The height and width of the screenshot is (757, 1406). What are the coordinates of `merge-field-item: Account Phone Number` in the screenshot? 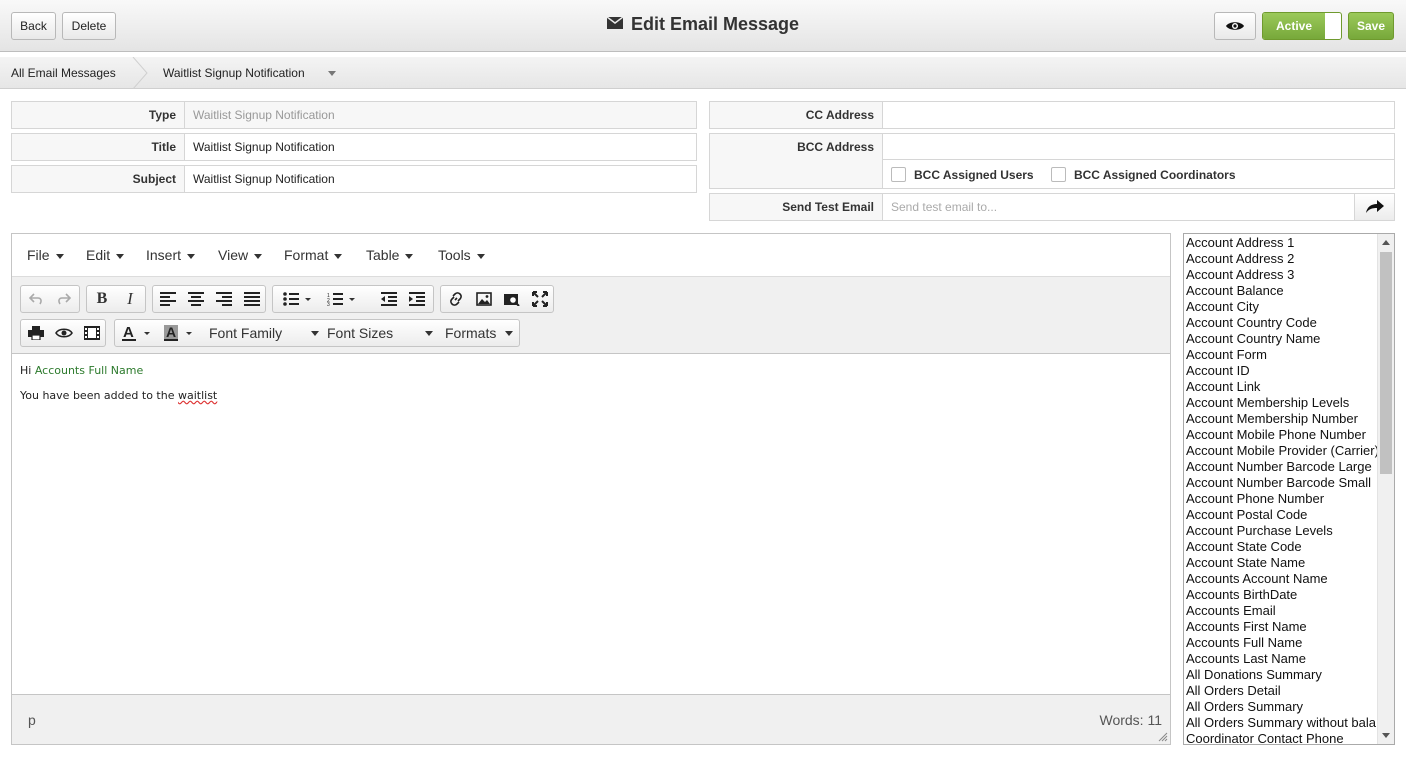 It's located at (1281, 499).